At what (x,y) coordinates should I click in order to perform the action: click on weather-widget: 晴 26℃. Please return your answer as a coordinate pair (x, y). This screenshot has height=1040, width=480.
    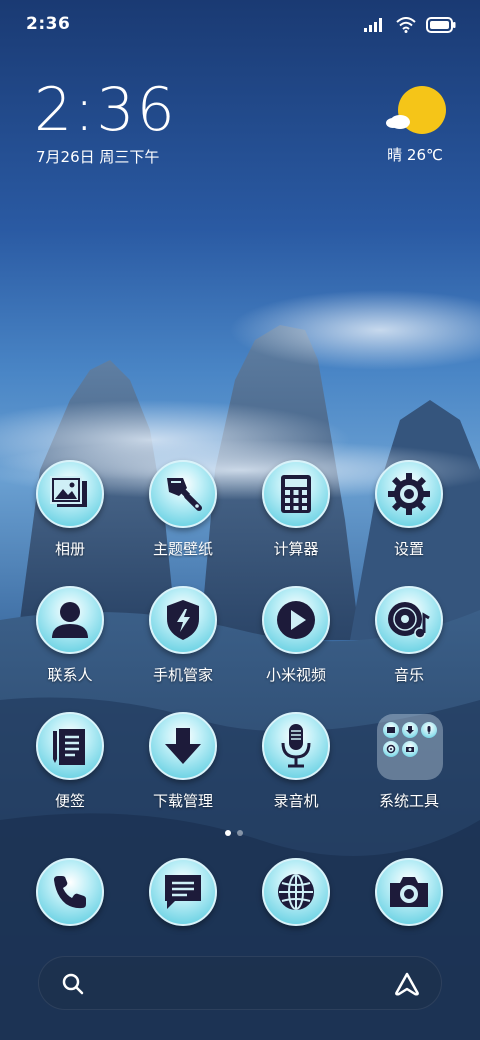
    Looking at the image, I should click on (417, 129).